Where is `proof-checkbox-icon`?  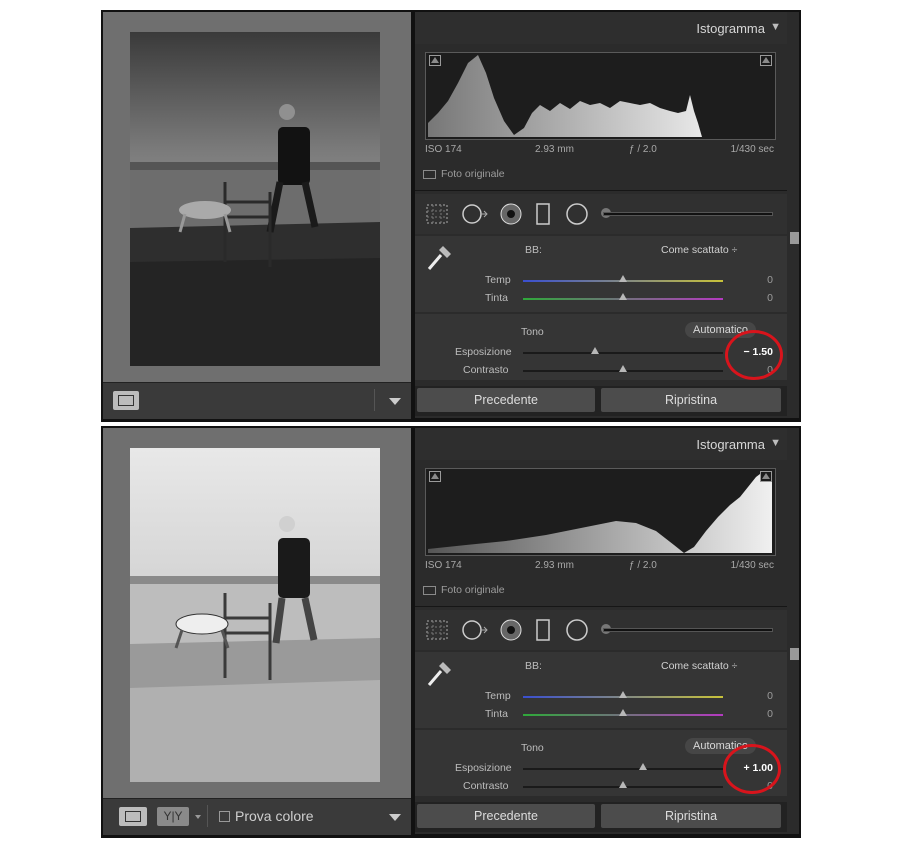 proof-checkbox-icon is located at coordinates (224, 816).